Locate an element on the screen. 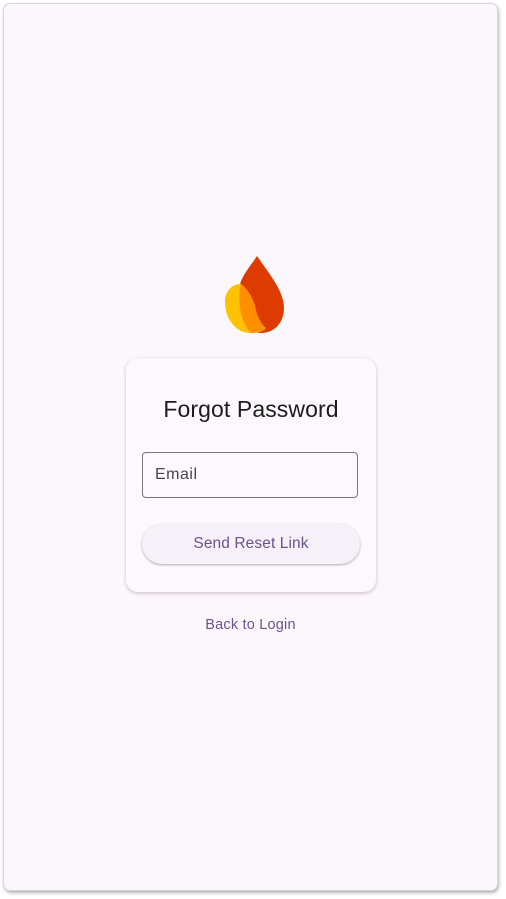 Image resolution: width=506 pixels, height=899 pixels. forgot-password-card: Forgot Password Send Reset Link is located at coordinates (251, 475).